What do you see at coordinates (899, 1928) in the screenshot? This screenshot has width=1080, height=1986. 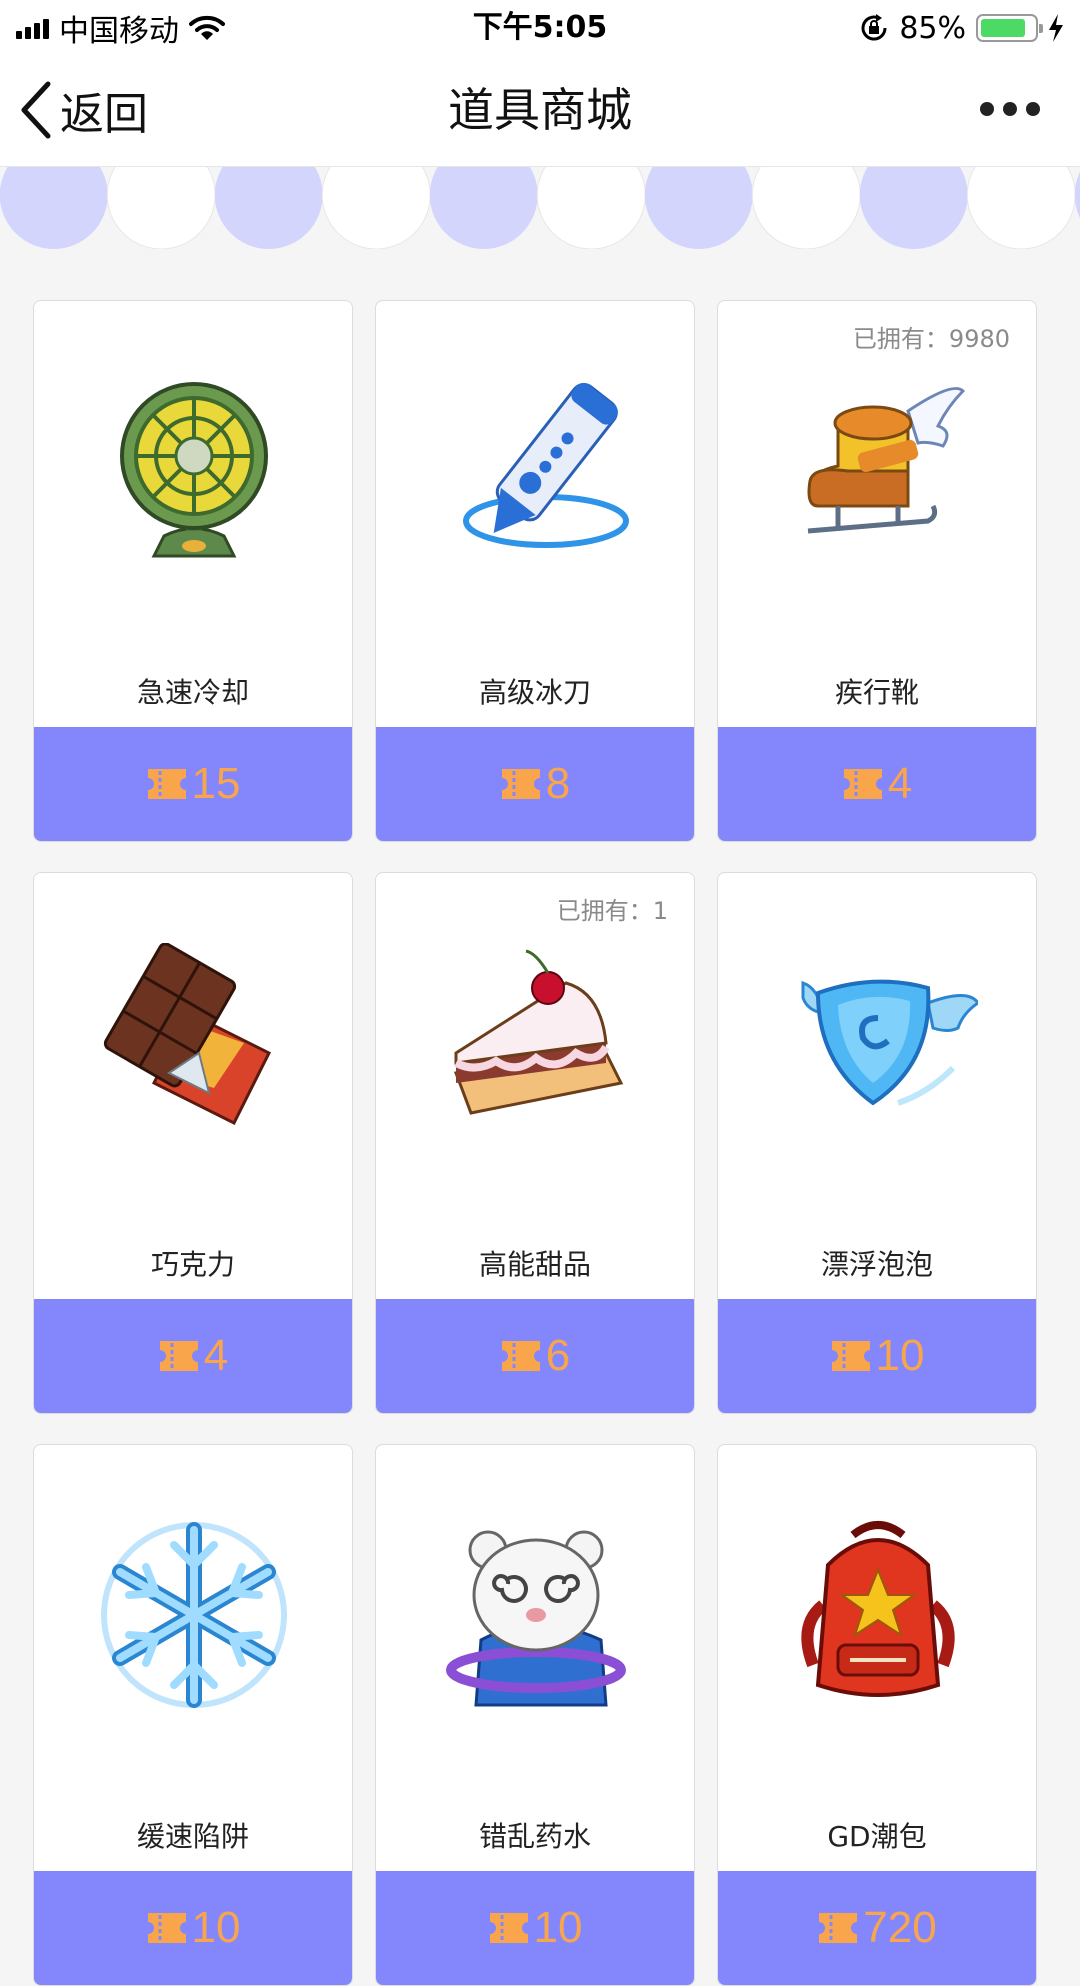 I see `item-price: 720` at bounding box center [899, 1928].